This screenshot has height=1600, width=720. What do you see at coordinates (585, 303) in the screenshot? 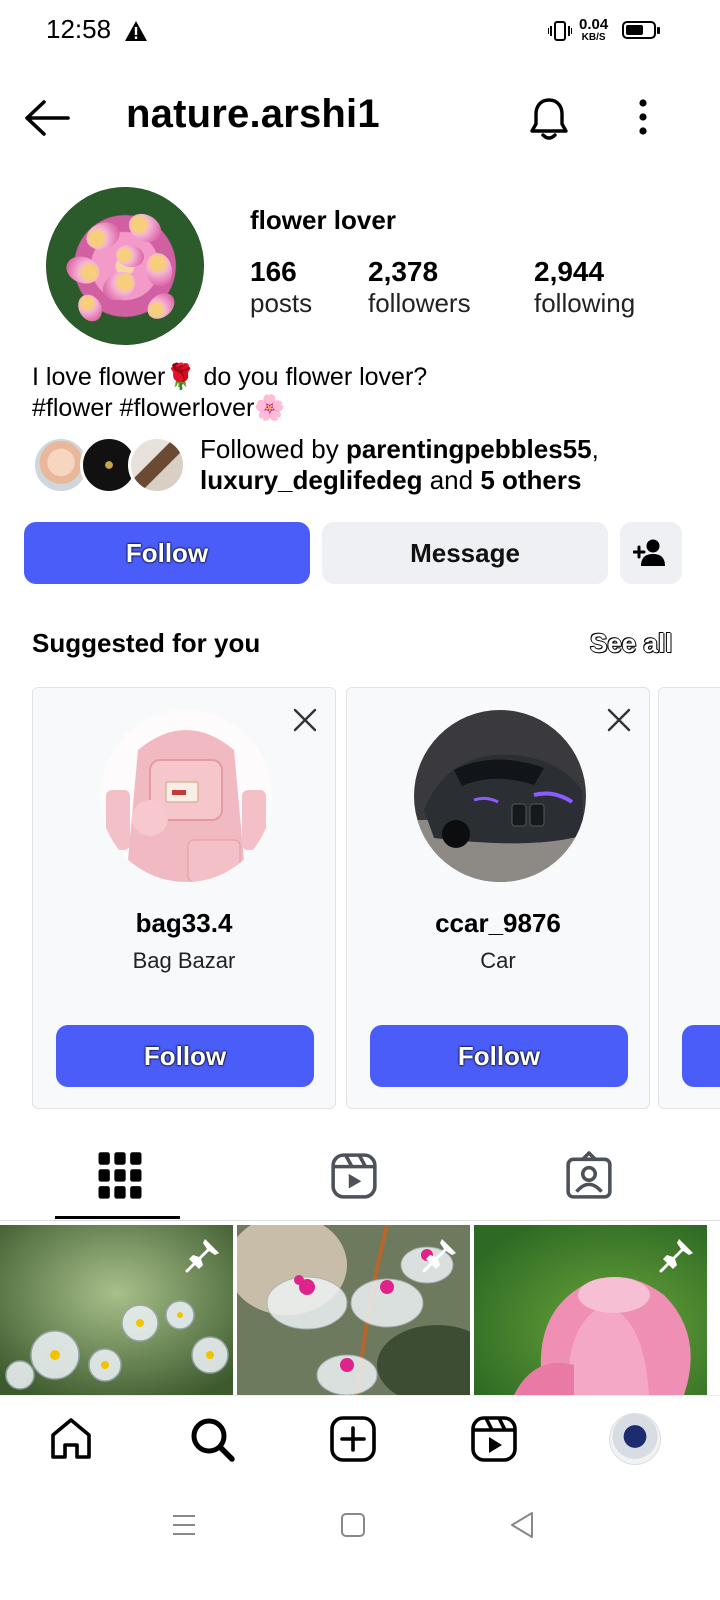
I see `stat-label: following` at bounding box center [585, 303].